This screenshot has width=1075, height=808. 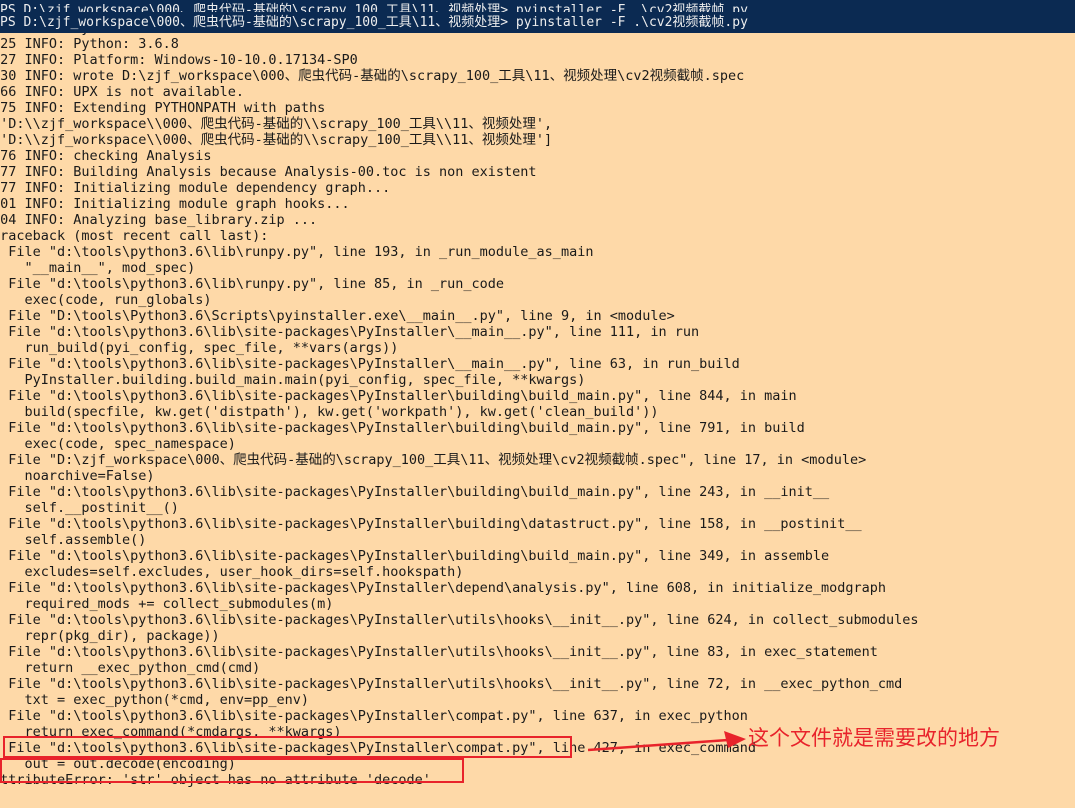 I want to click on terminal-line: 525 INFO: Python: 3.6.8, so click(x=89, y=44).